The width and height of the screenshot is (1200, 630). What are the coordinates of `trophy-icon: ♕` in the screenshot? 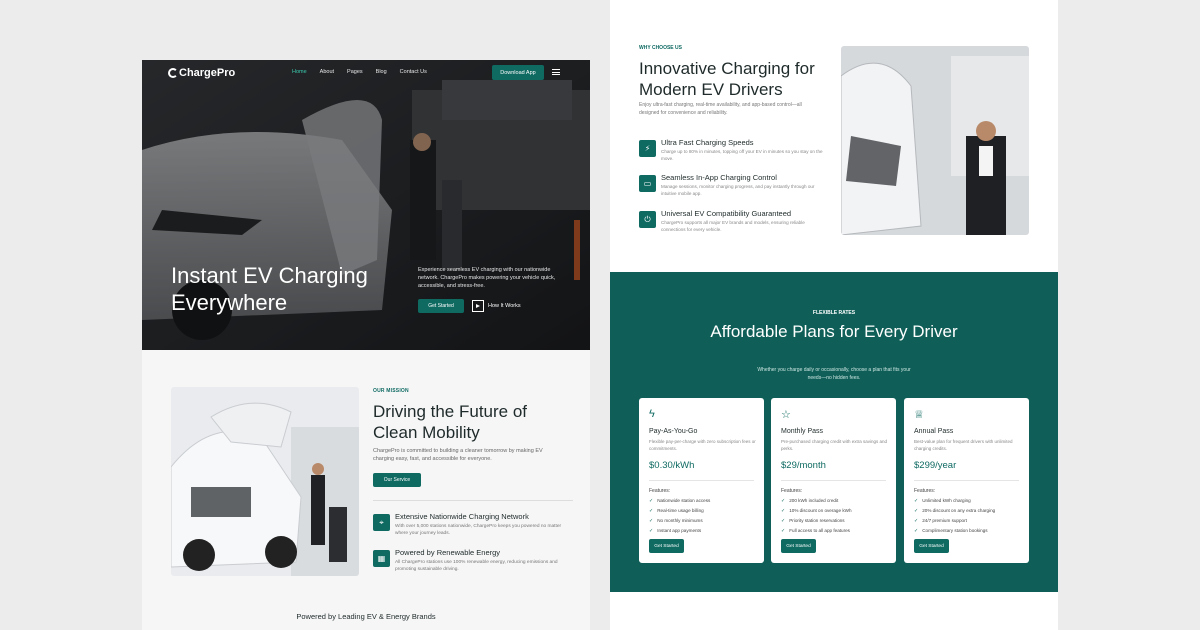 It's located at (919, 415).